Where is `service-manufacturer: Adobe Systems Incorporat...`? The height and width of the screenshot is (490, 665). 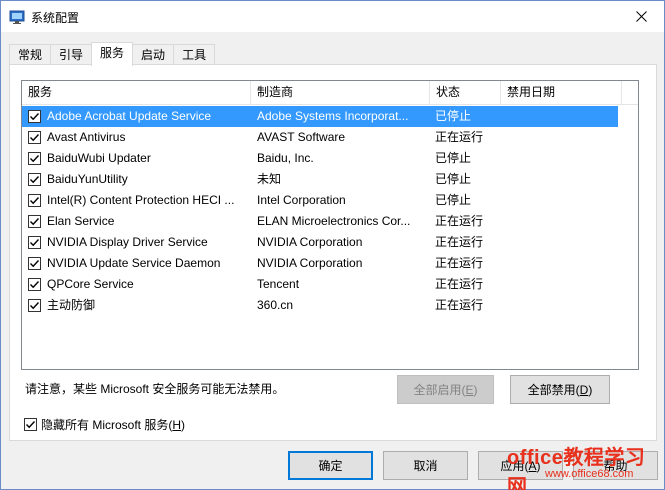 service-manufacturer: Adobe Systems Incorporat... is located at coordinates (333, 116).